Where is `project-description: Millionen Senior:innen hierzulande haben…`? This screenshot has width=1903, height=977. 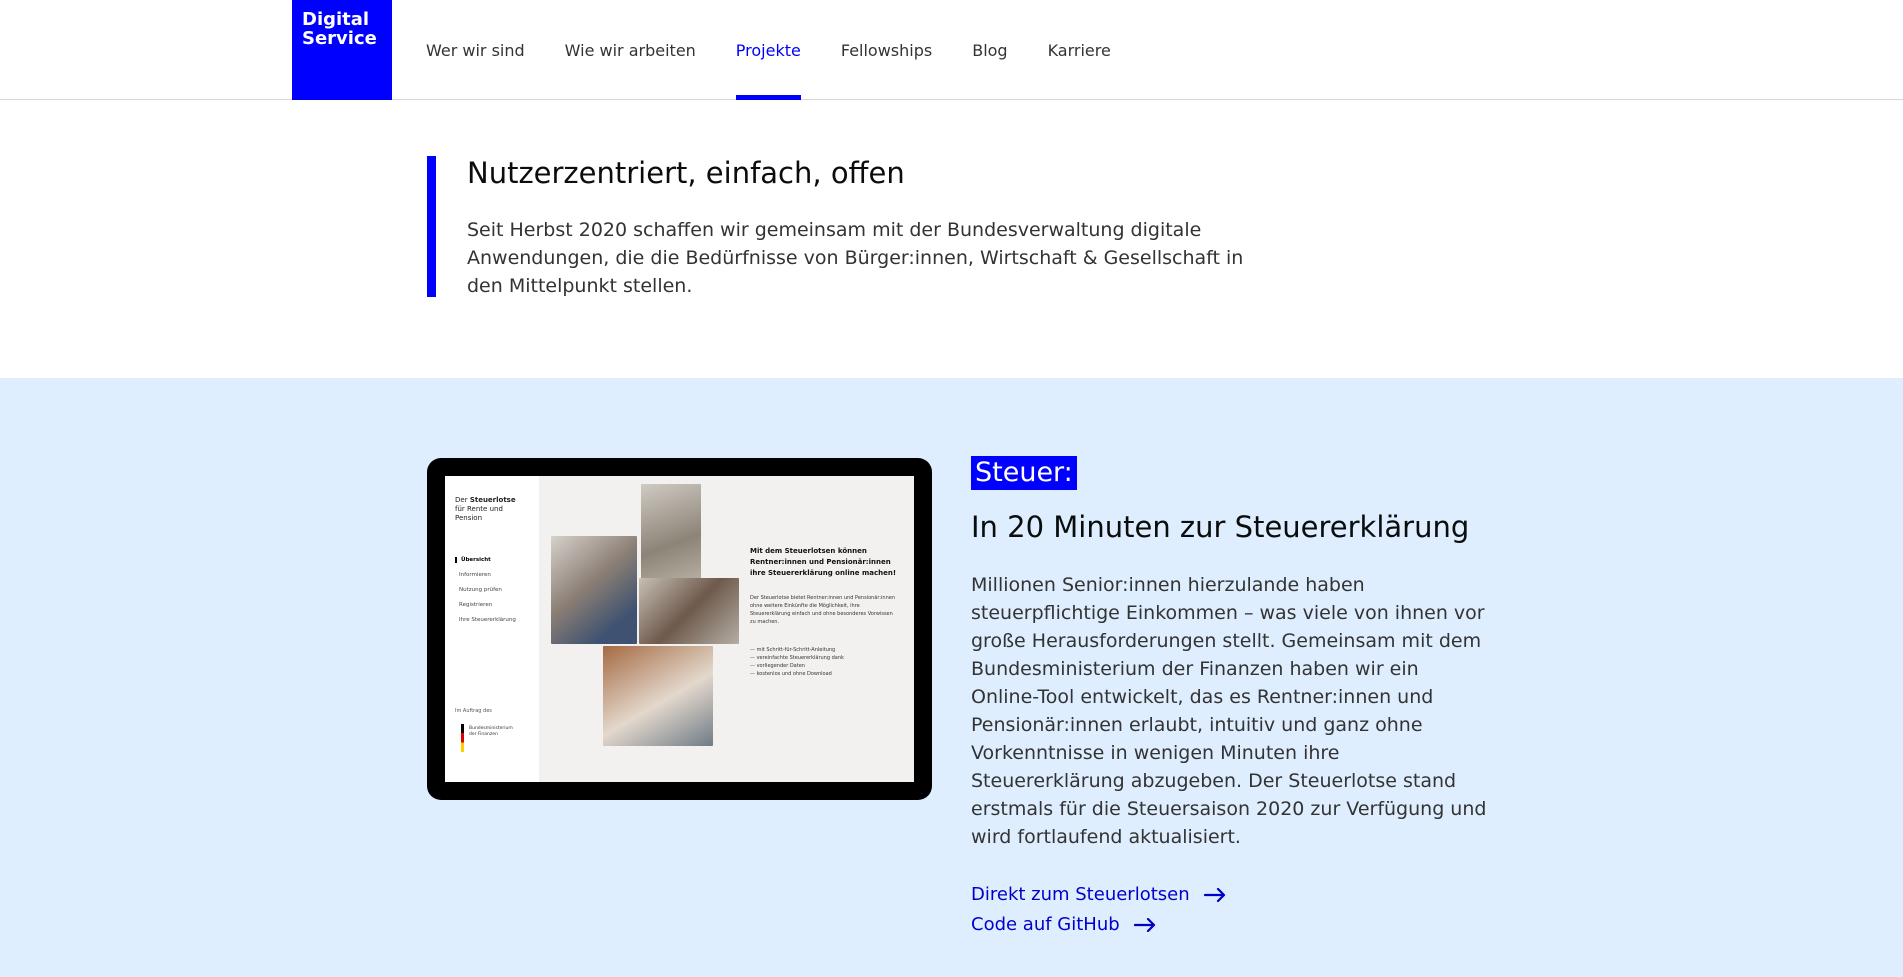
project-description: Millionen Senior:innen hierzulande haben… is located at coordinates (1229, 711).